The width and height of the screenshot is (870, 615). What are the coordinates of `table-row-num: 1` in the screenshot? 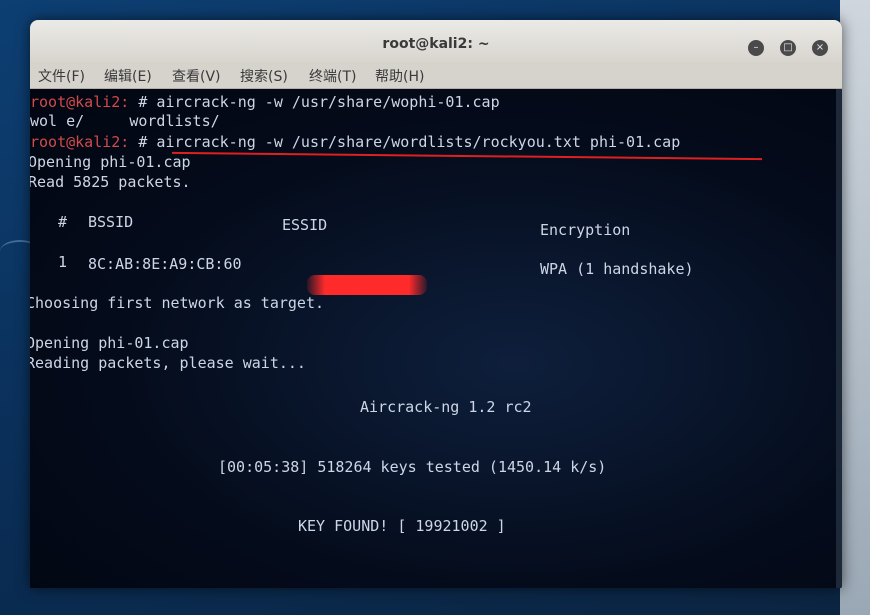 It's located at (63, 262).